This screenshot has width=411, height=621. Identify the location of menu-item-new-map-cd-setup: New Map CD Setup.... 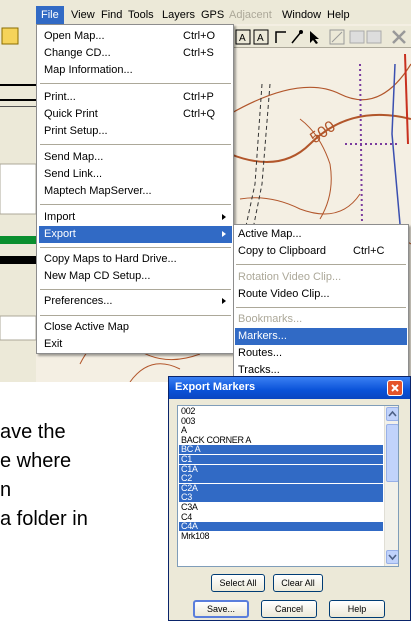
(135, 276).